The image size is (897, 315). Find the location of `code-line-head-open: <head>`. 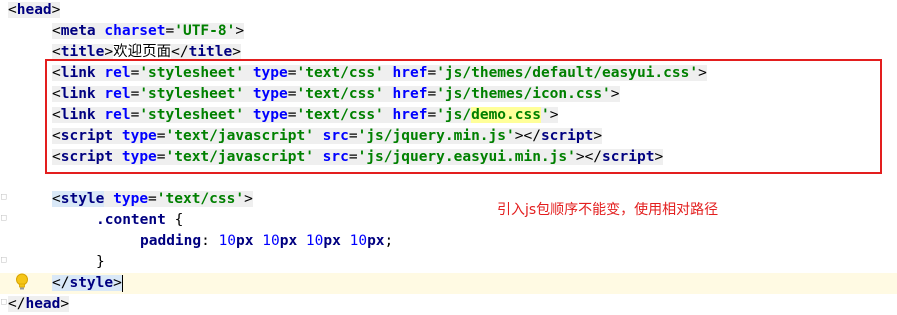

code-line-head-open: <head> is located at coordinates (448, 10).